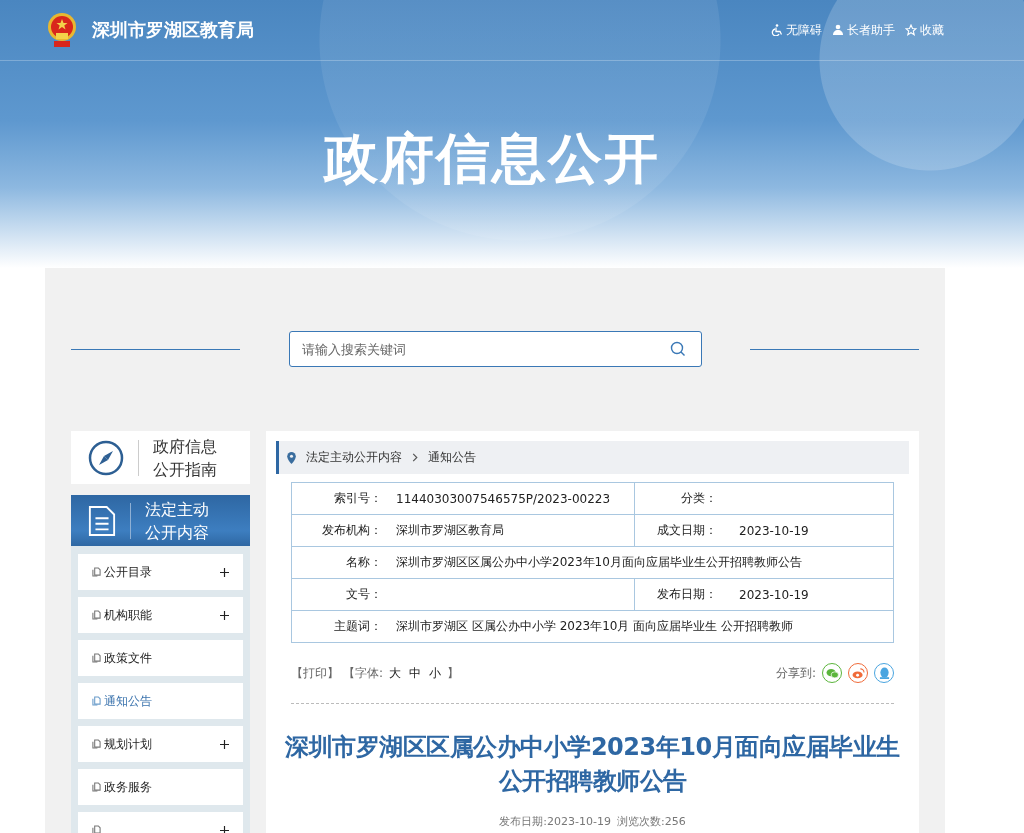 The width and height of the screenshot is (1024, 833). Describe the element at coordinates (838, 30) in the screenshot. I see `person-icon` at that location.